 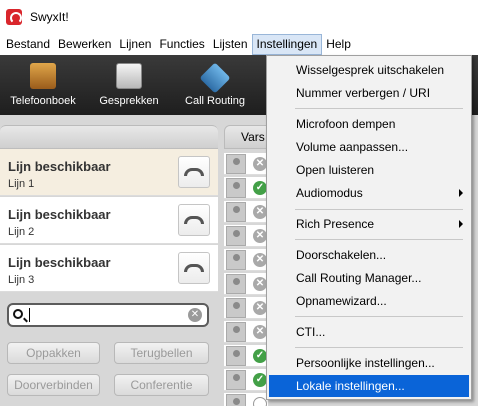 I want to click on contact-row, so click(x=246, y=399).